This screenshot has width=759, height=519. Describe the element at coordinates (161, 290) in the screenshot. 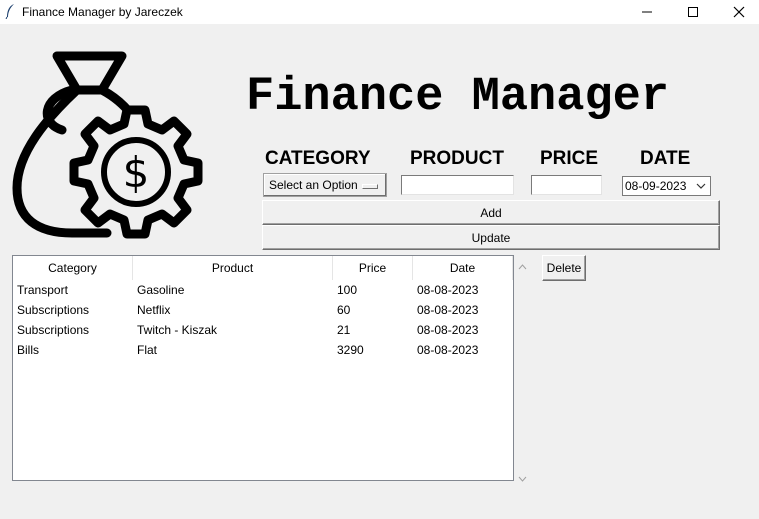

I see `cell-product: Gasoline` at that location.